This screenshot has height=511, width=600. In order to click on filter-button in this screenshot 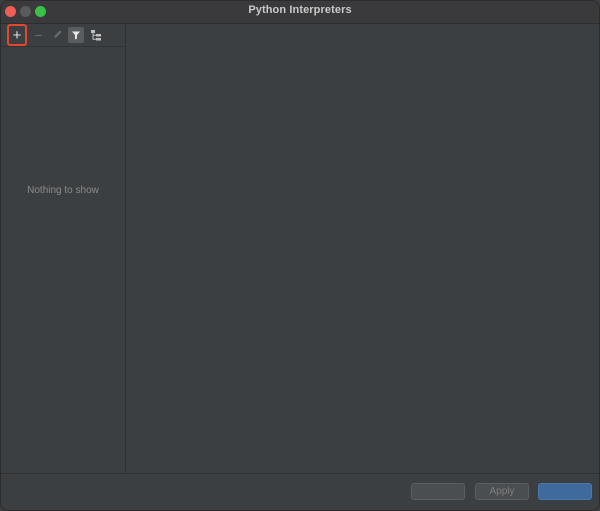, I will do `click(76, 35)`.